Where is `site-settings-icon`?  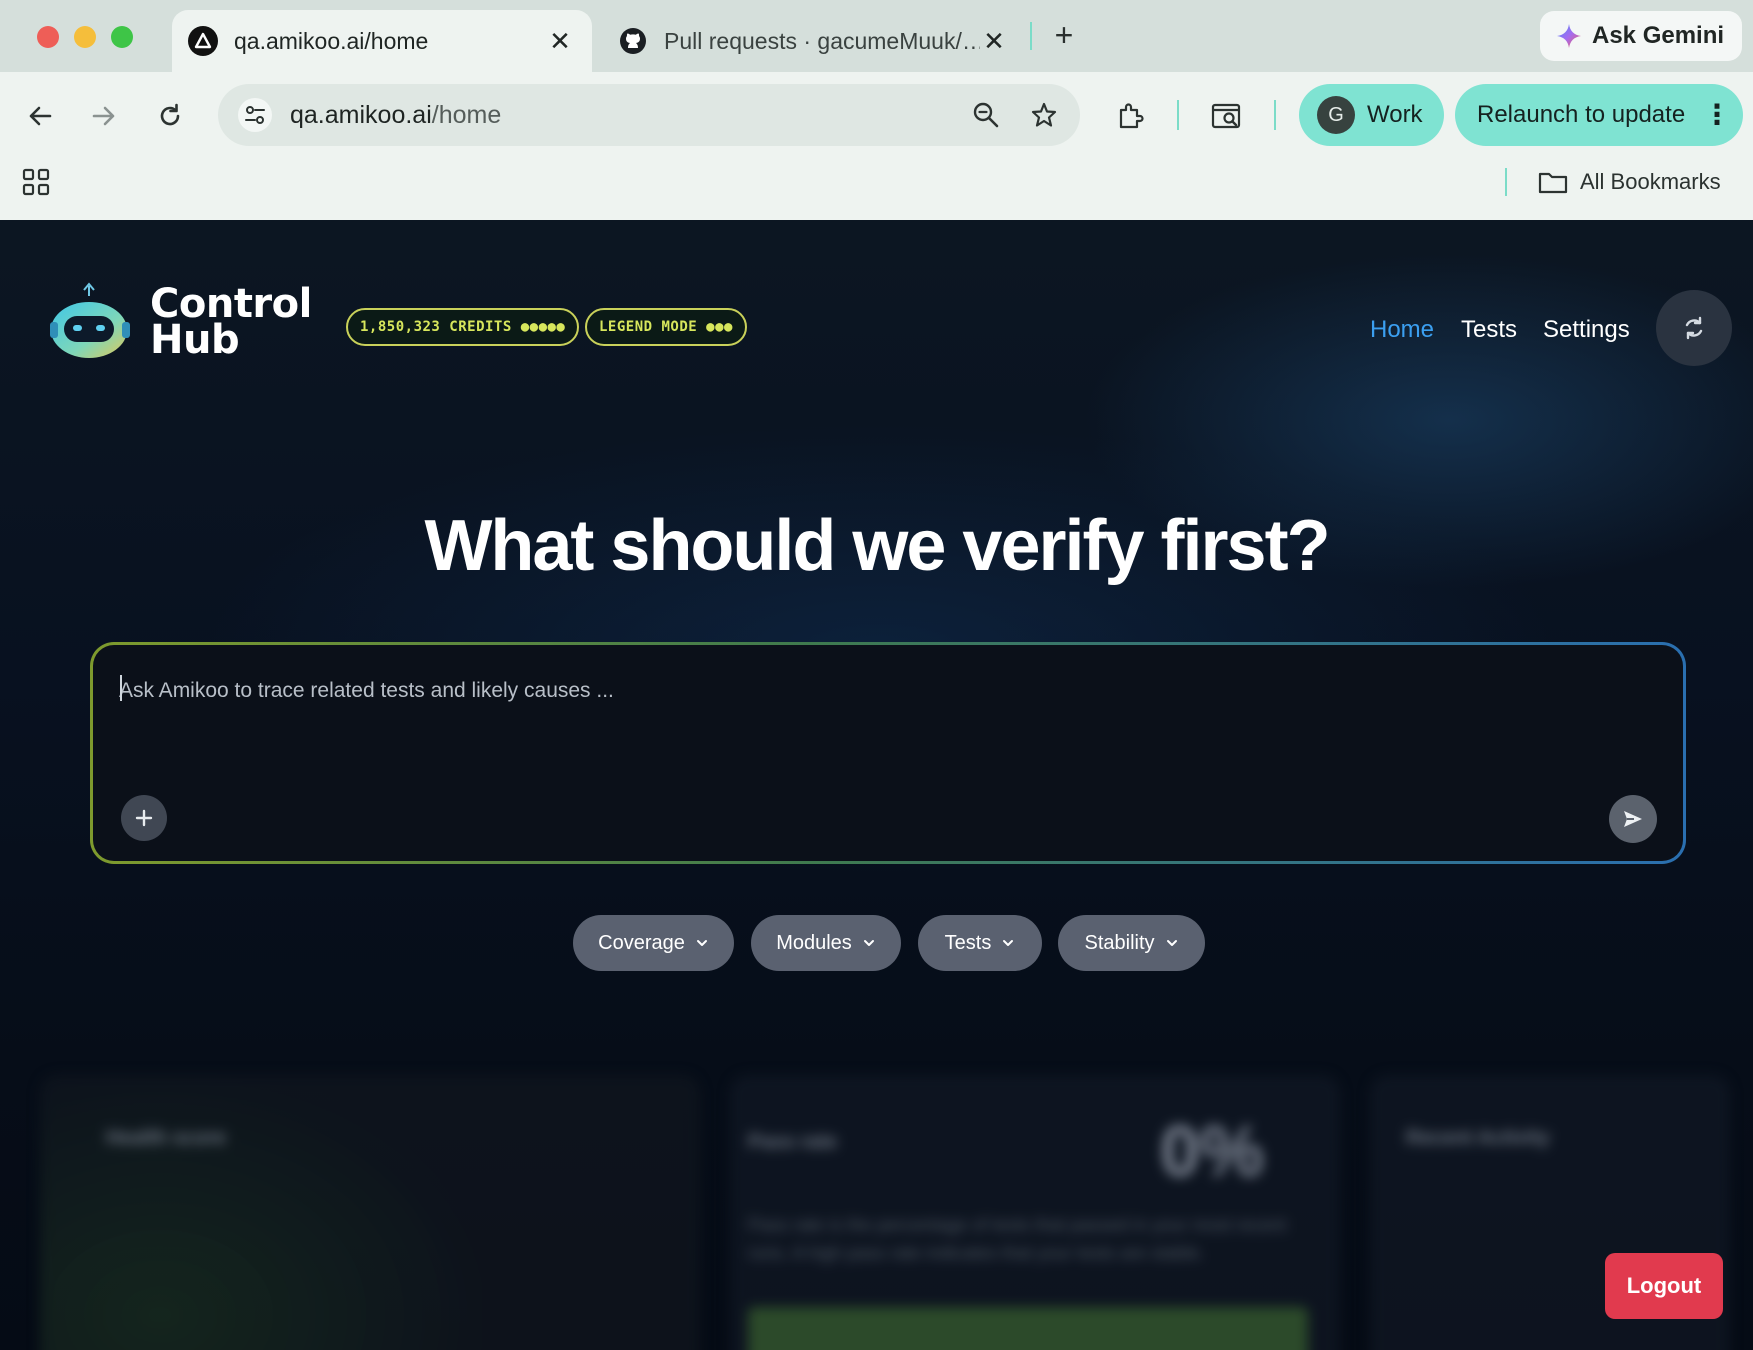
site-settings-icon is located at coordinates (255, 115).